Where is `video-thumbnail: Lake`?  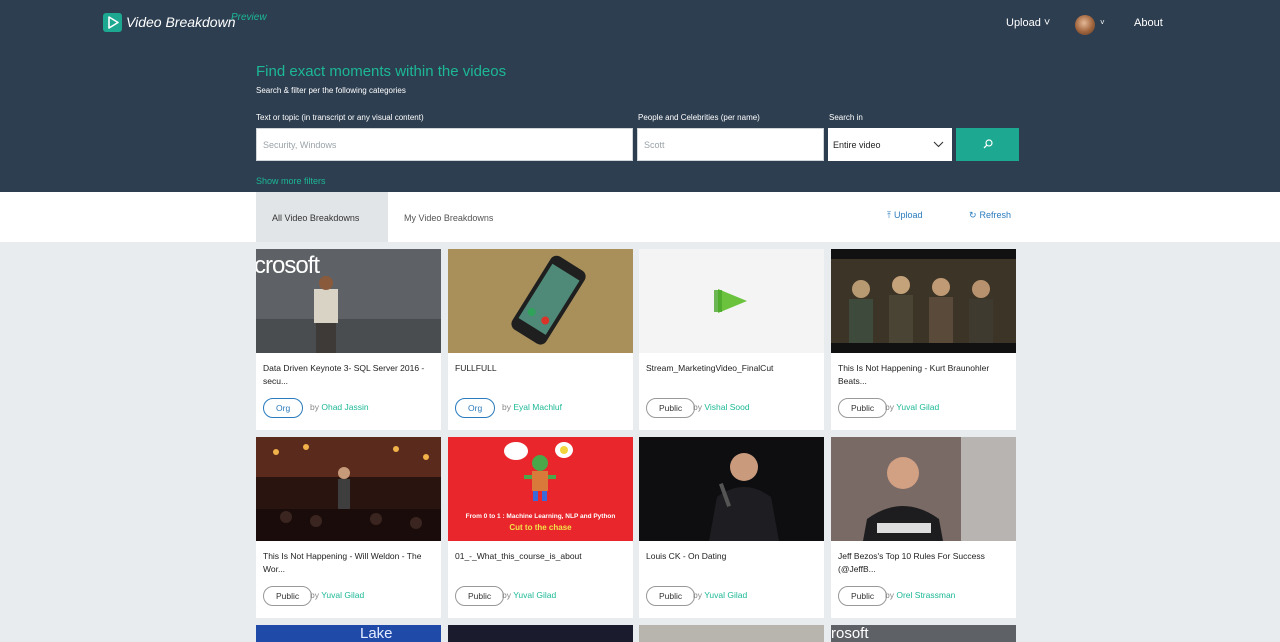 video-thumbnail: Lake is located at coordinates (348, 633).